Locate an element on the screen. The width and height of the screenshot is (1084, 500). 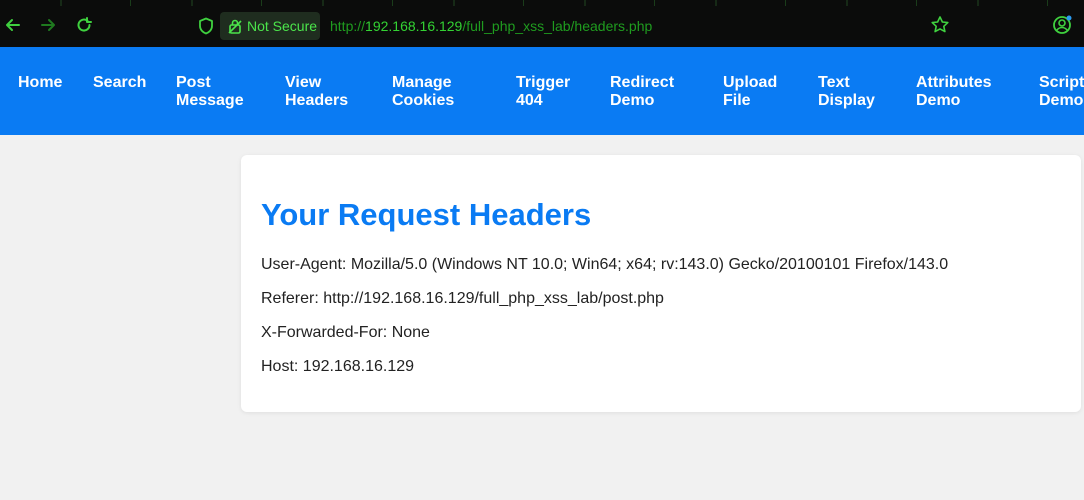
nav-redirect-demo: Redirect Demo is located at coordinates (642, 92).